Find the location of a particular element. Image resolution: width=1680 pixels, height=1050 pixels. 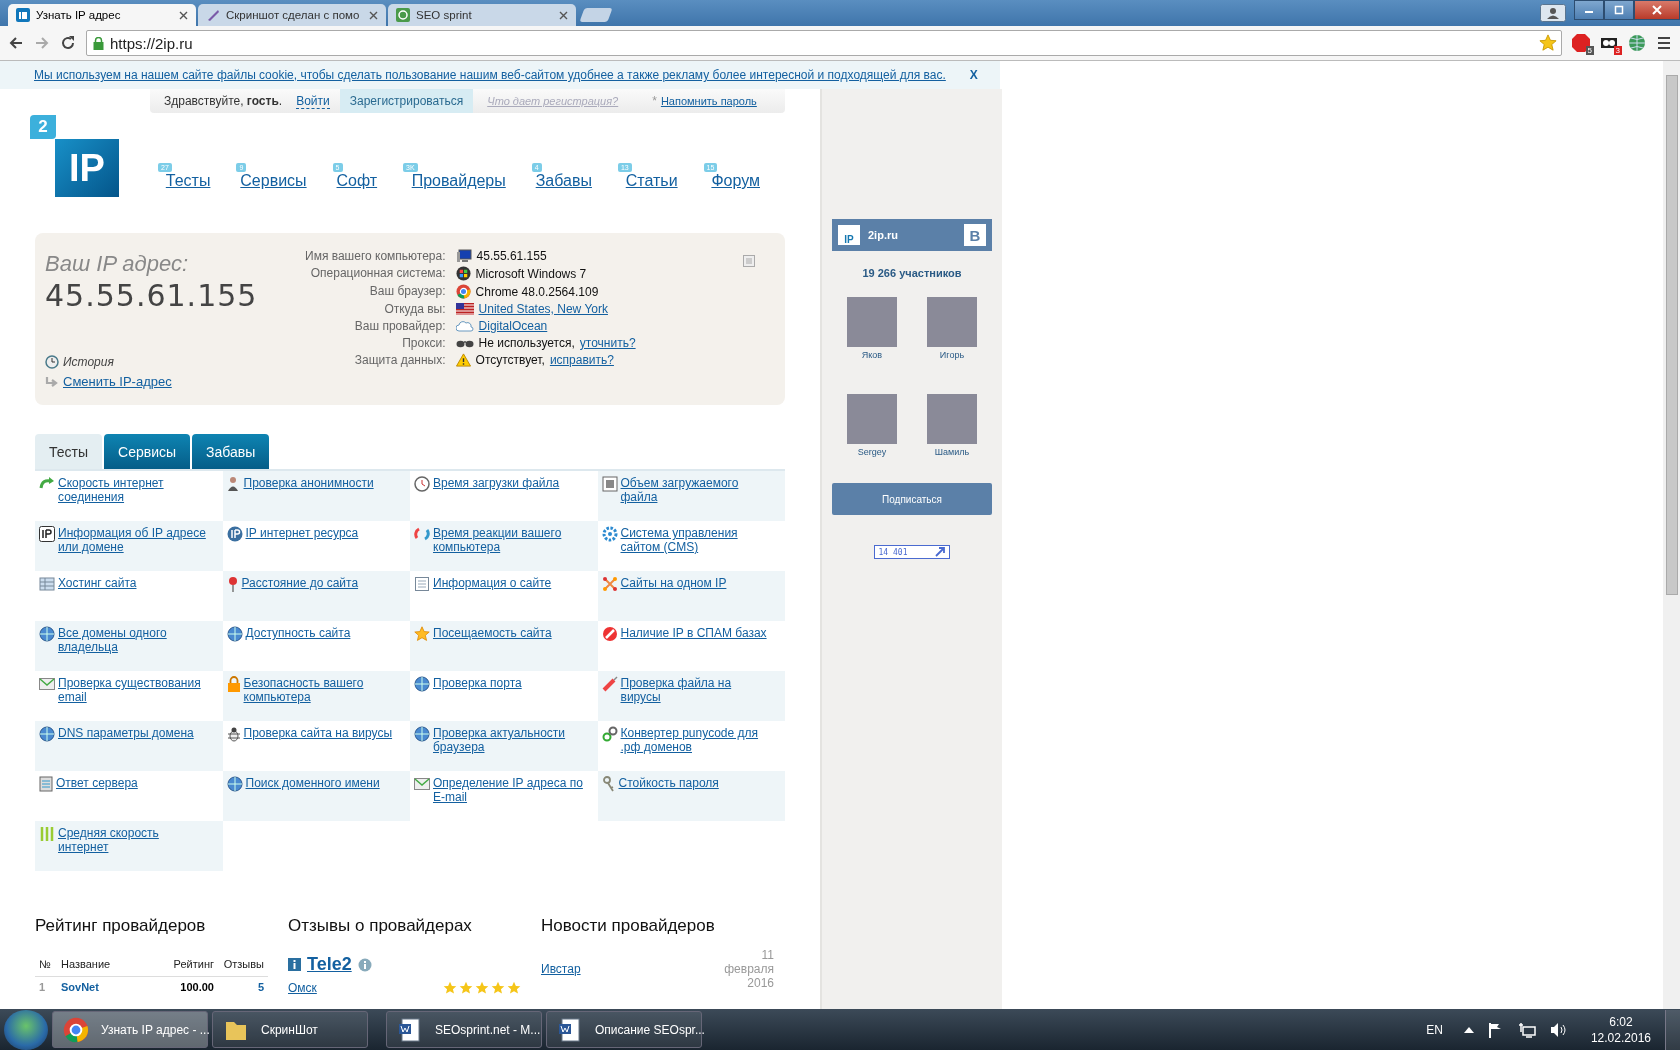

test-link: Время загрузки файла is located at coordinates (496, 483).